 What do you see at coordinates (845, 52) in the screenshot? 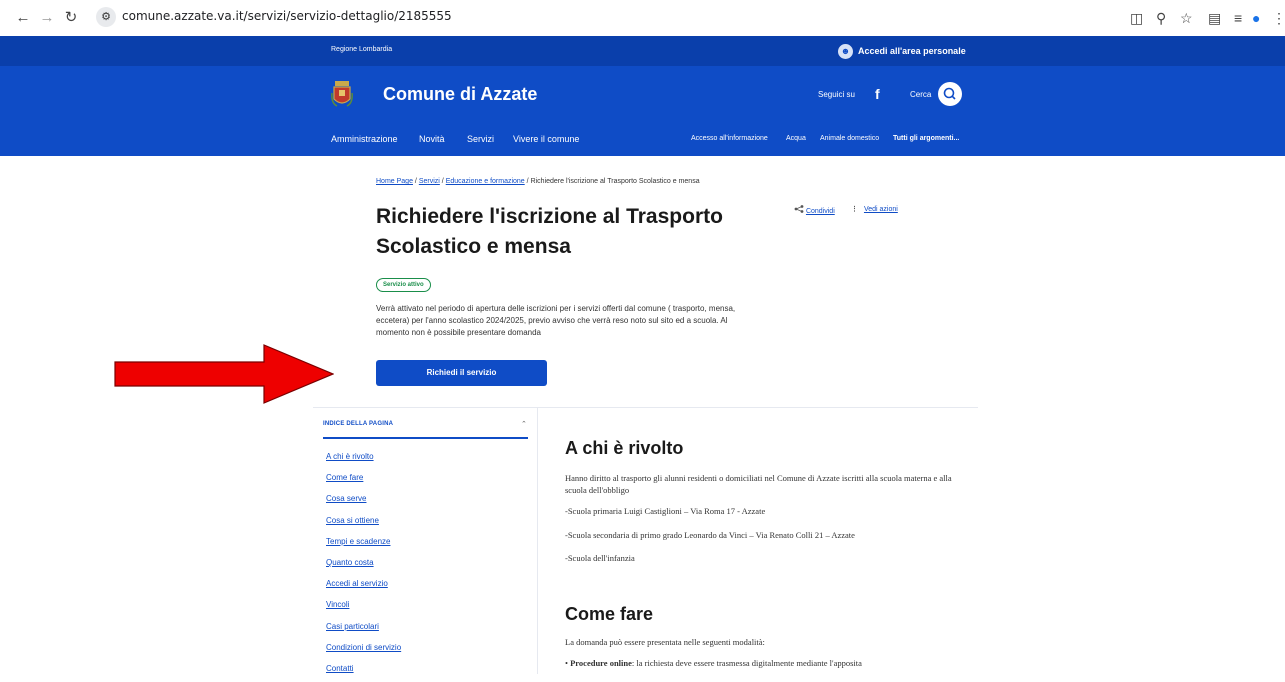
I see `user-icon: ☻` at bounding box center [845, 52].